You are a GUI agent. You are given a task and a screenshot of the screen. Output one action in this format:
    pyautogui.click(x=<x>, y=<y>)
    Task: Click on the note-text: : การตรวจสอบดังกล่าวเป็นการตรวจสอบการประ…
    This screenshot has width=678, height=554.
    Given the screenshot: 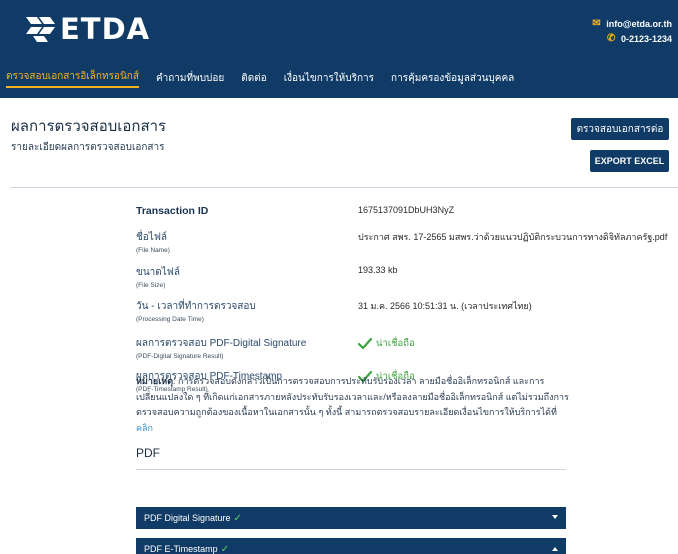 What is the action you would take?
    pyautogui.click(x=352, y=396)
    